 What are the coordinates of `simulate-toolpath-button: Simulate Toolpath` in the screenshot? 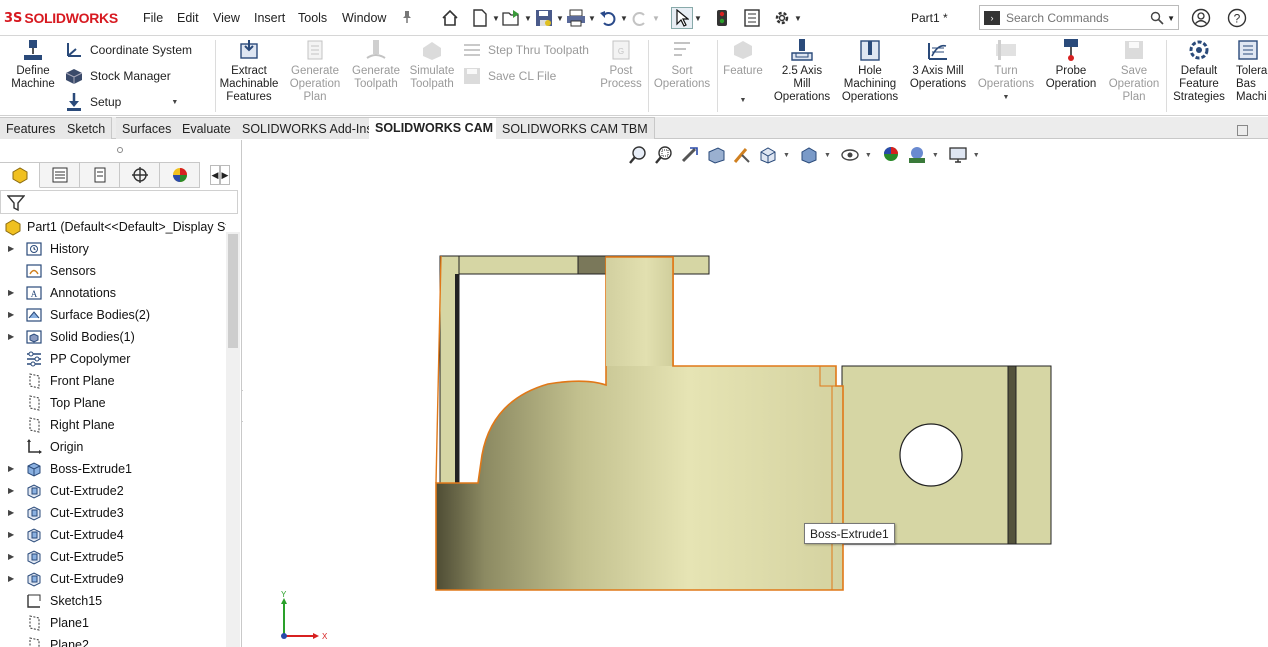 It's located at (432, 64).